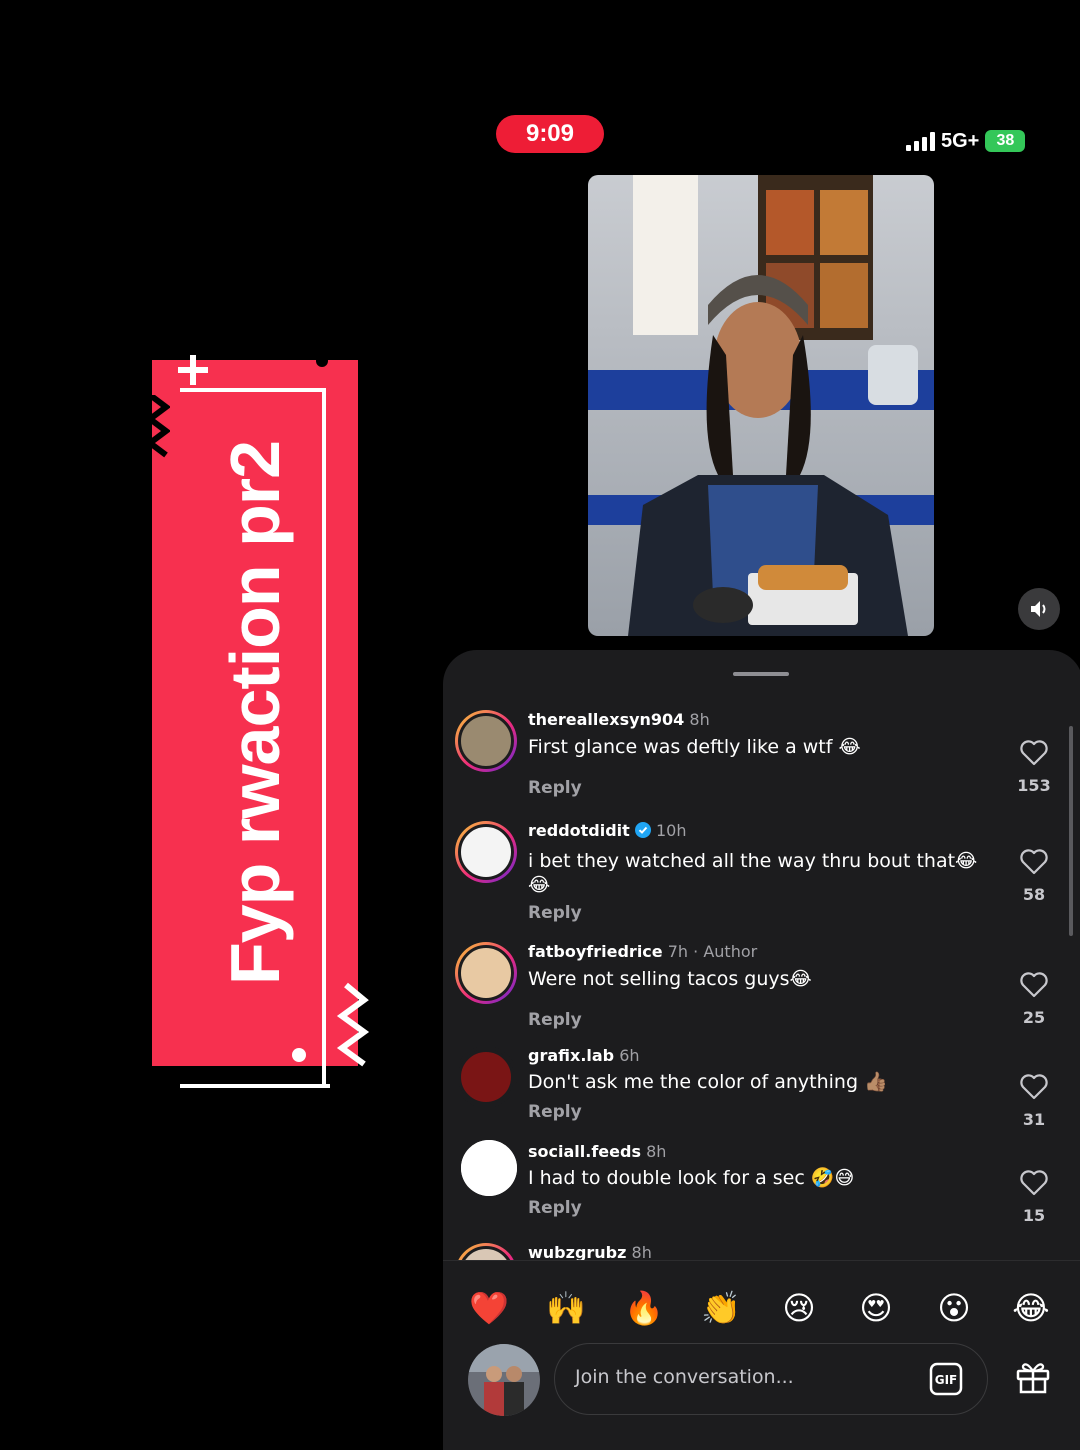 The width and height of the screenshot is (1080, 1450). What do you see at coordinates (255, 713) in the screenshot?
I see `sticker-title: Fyp rwaction pr2` at bounding box center [255, 713].